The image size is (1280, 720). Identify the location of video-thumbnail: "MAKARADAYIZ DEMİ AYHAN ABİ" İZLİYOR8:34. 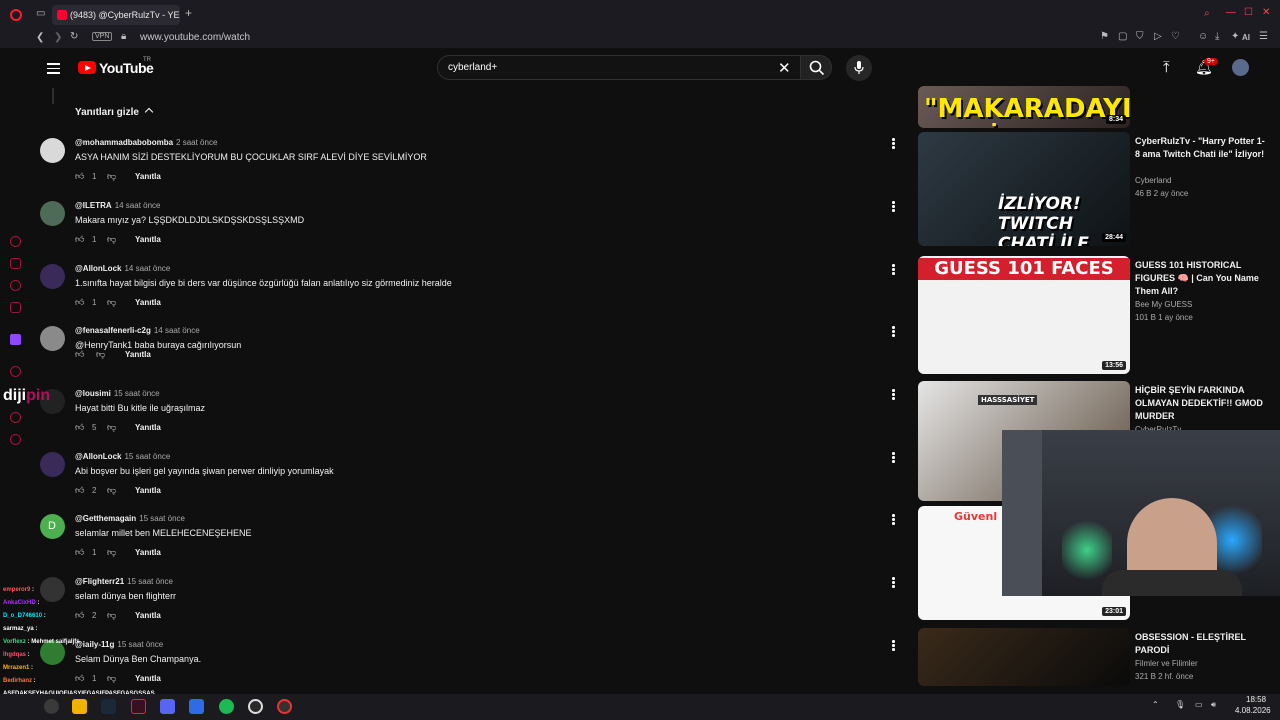
(1024, 107).